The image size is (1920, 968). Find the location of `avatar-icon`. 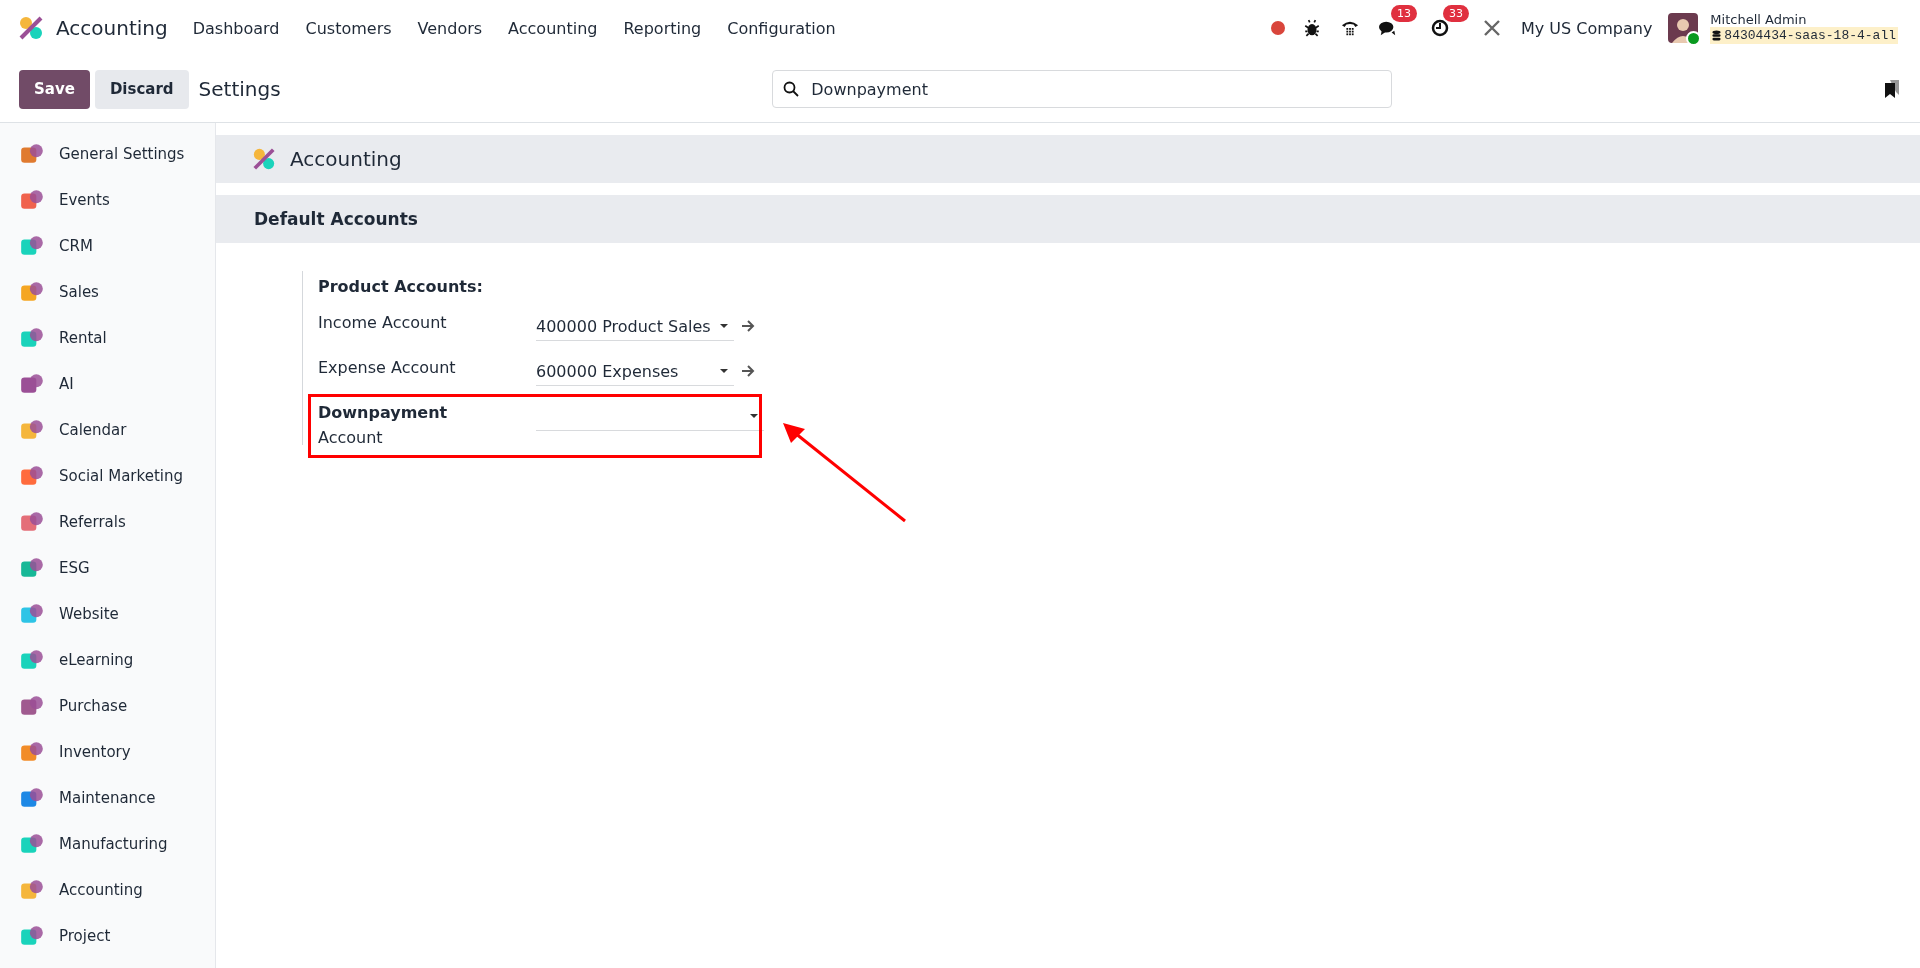

avatar-icon is located at coordinates (1683, 28).